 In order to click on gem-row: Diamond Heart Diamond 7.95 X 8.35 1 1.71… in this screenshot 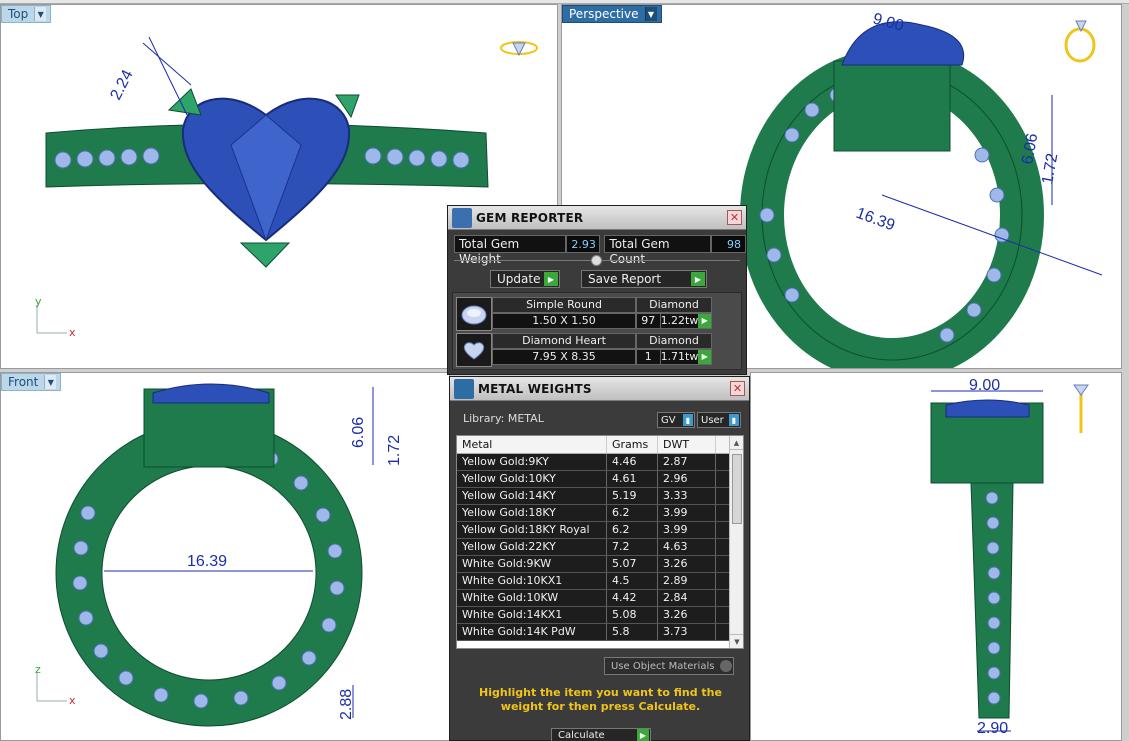, I will do `click(584, 350)`.